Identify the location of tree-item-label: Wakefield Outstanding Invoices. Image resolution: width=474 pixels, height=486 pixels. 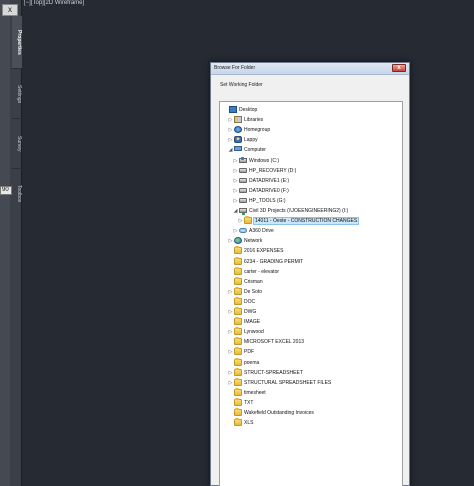
(279, 413).